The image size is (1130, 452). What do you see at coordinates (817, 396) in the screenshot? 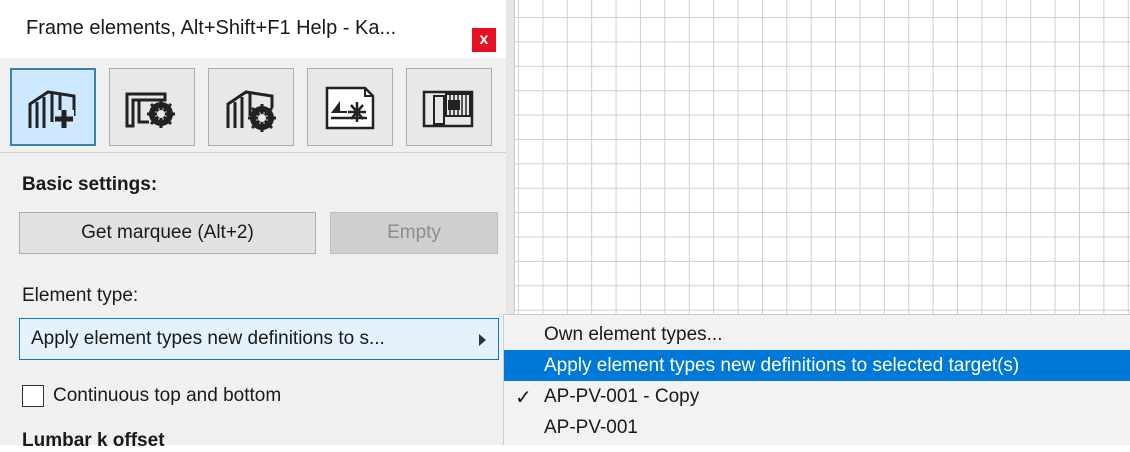
I see `menu-item-ap-pv-001-copy: ✓ AP-PV-001 - Copy` at bounding box center [817, 396].